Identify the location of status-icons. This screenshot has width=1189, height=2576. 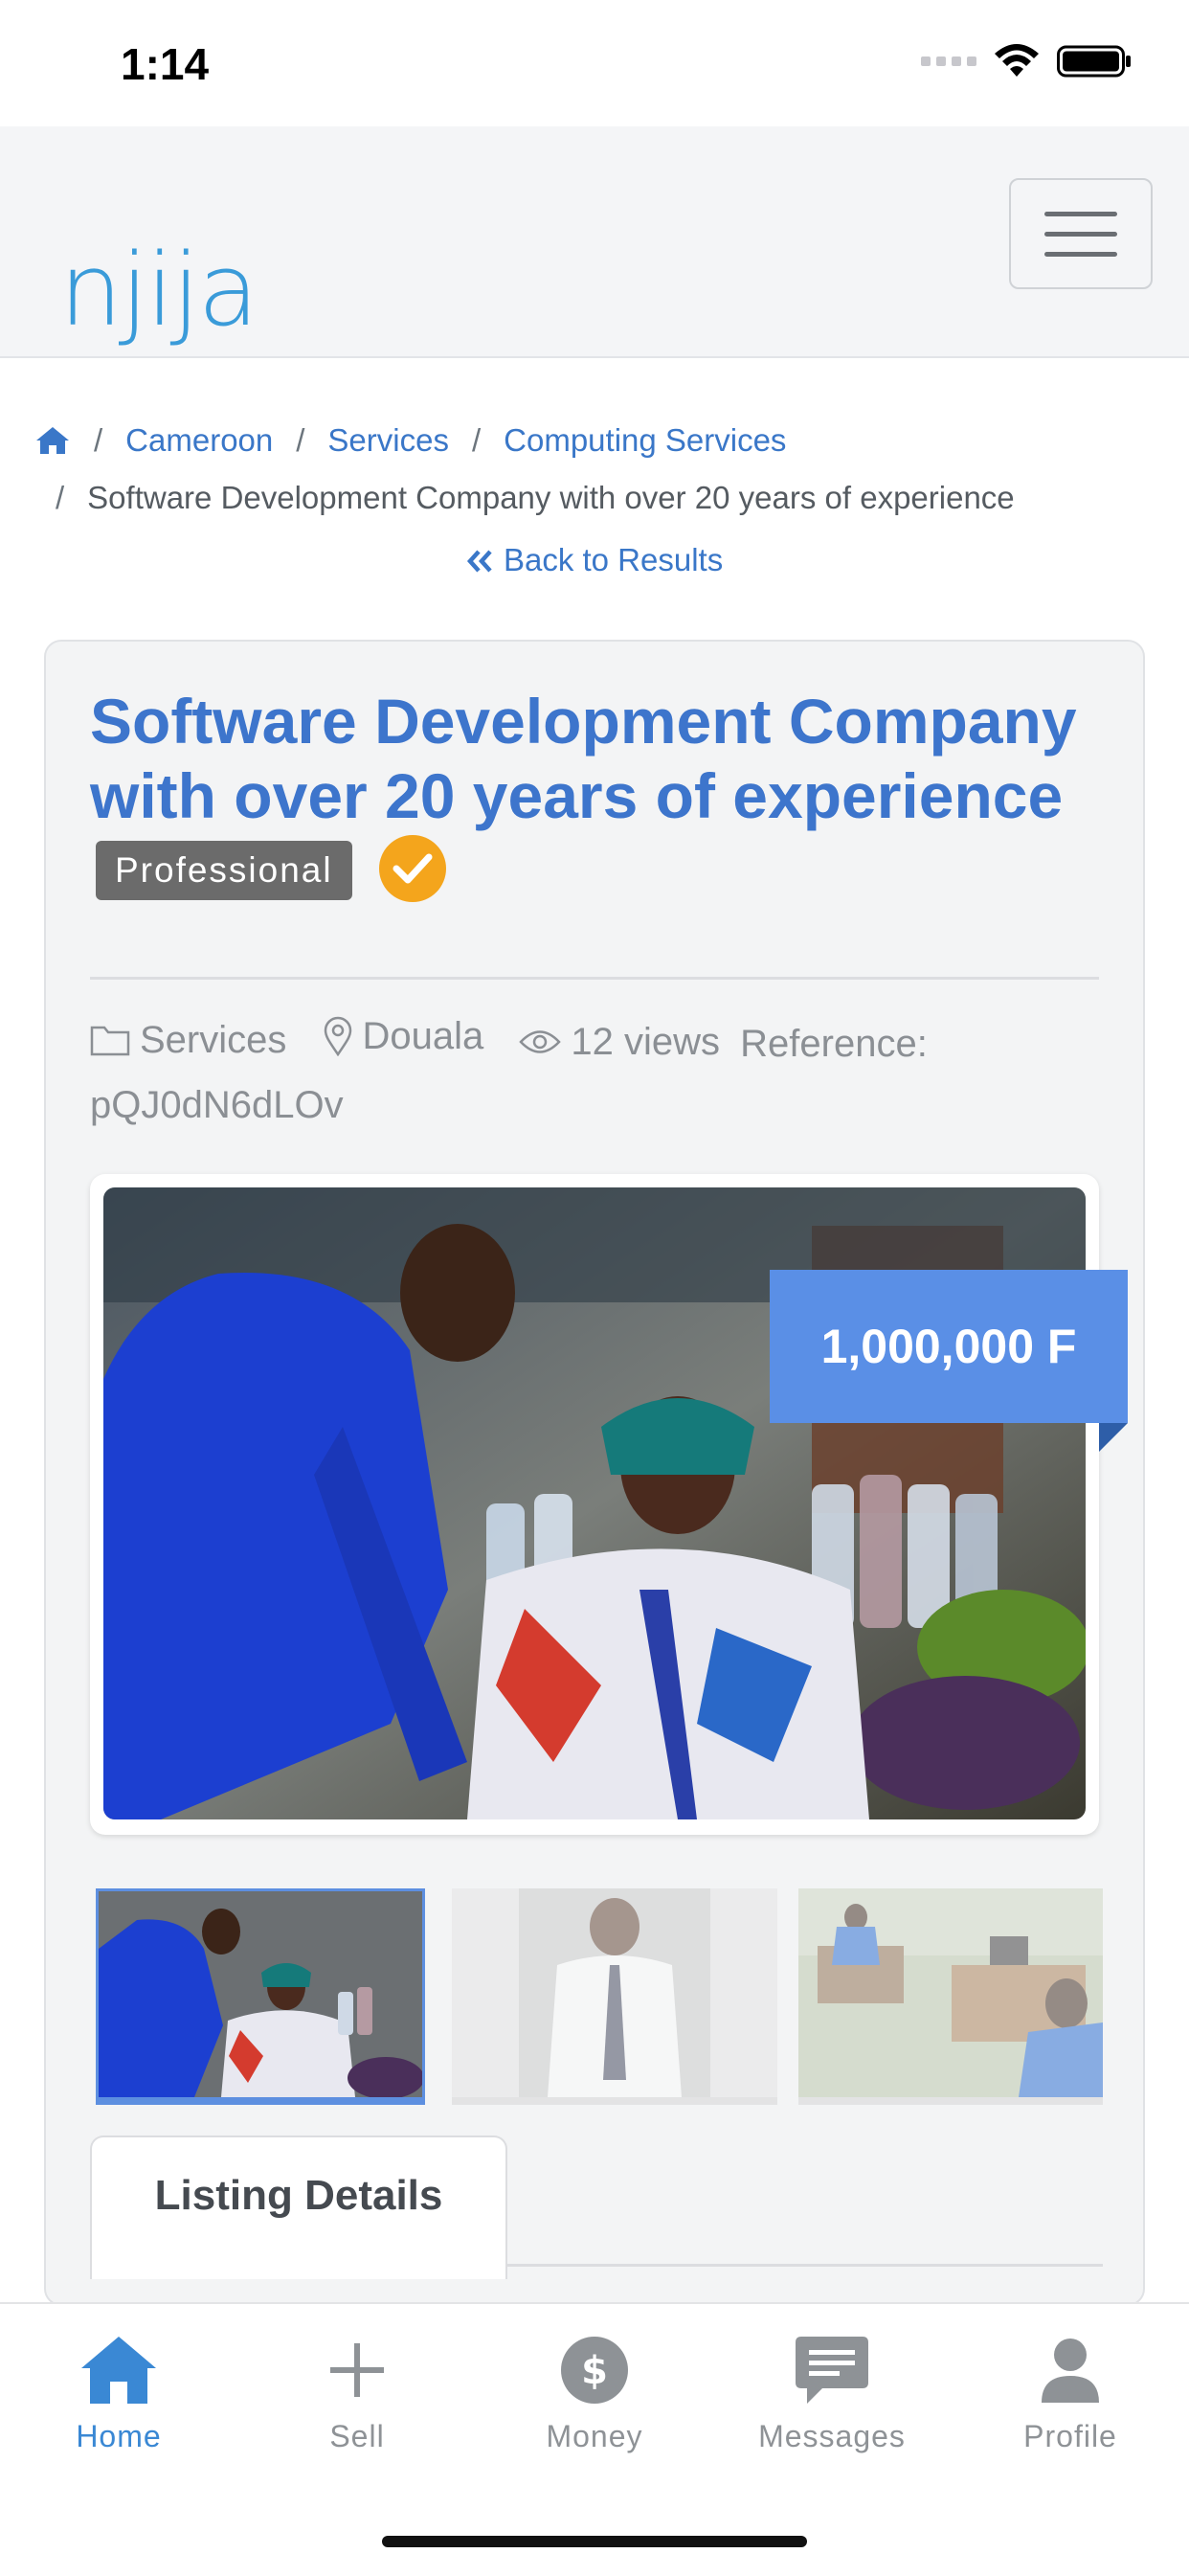
(1026, 62).